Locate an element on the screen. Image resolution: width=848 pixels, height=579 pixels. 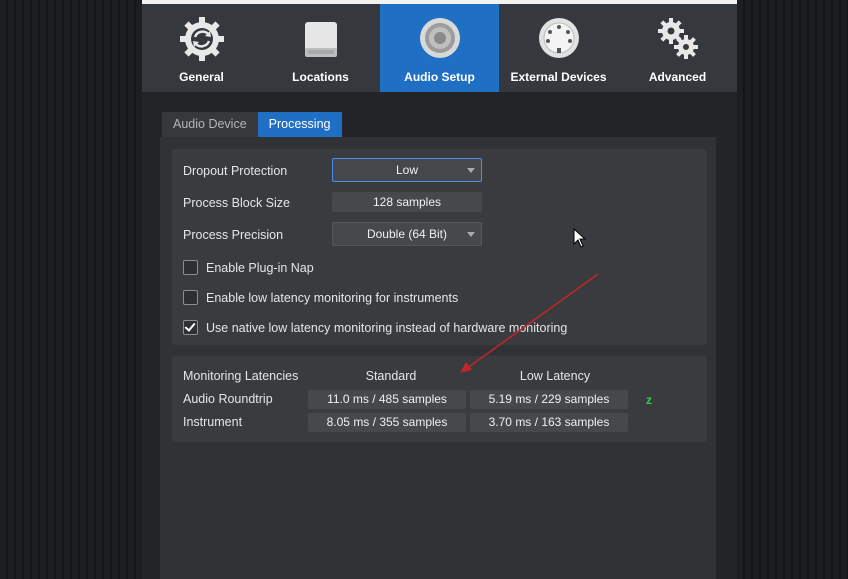
toolbar-locations: Locations is located at coordinates (320, 48).